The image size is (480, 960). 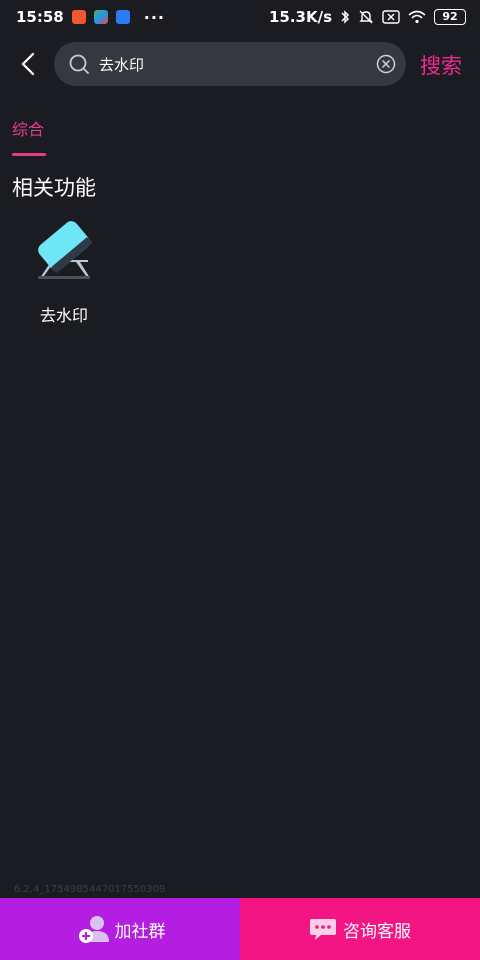 I want to click on customer-service-label: 咨询客服, so click(x=377, y=931).